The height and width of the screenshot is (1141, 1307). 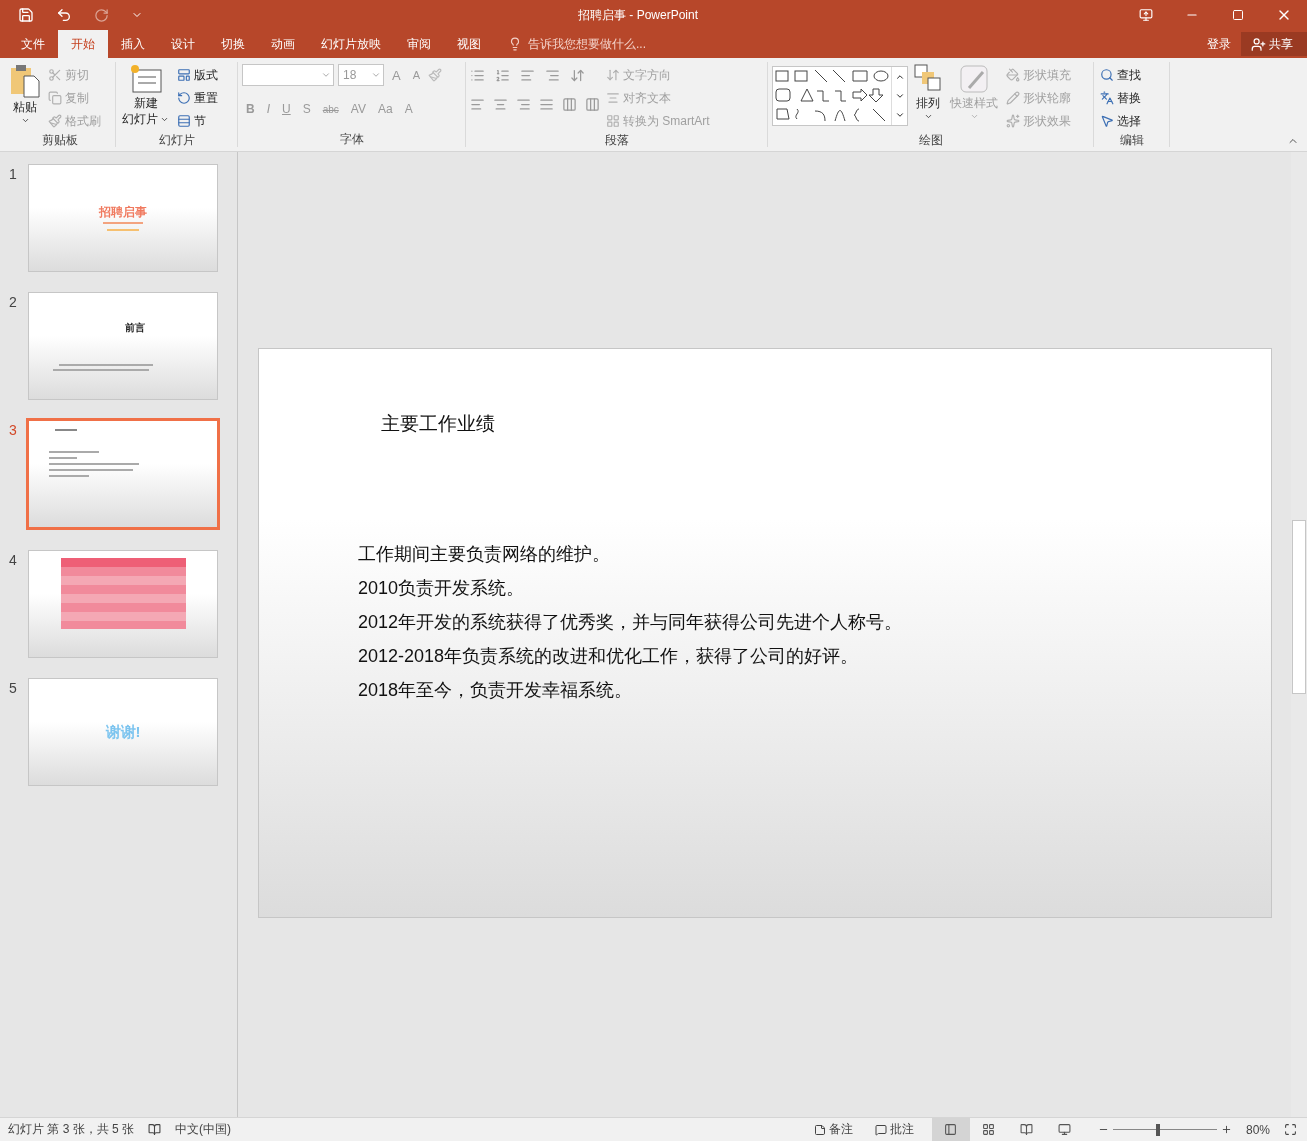 I want to click on search-icon, so click(x=1107, y=75).